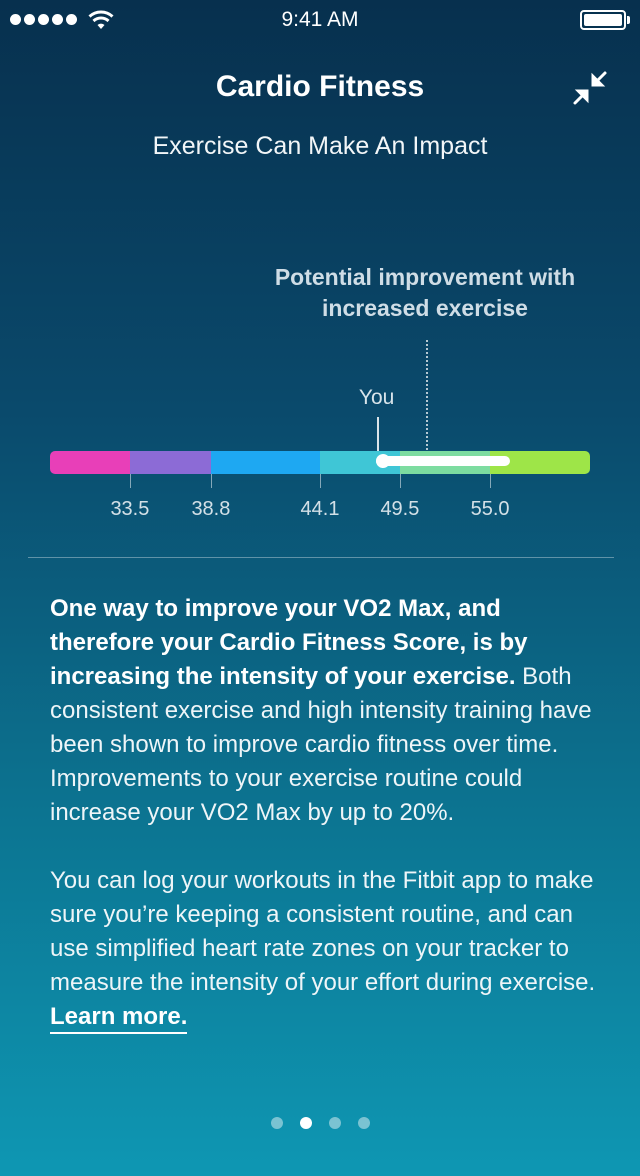 This screenshot has width=640, height=1176. I want to click on scale-tick-label: 44.1, so click(320, 509).